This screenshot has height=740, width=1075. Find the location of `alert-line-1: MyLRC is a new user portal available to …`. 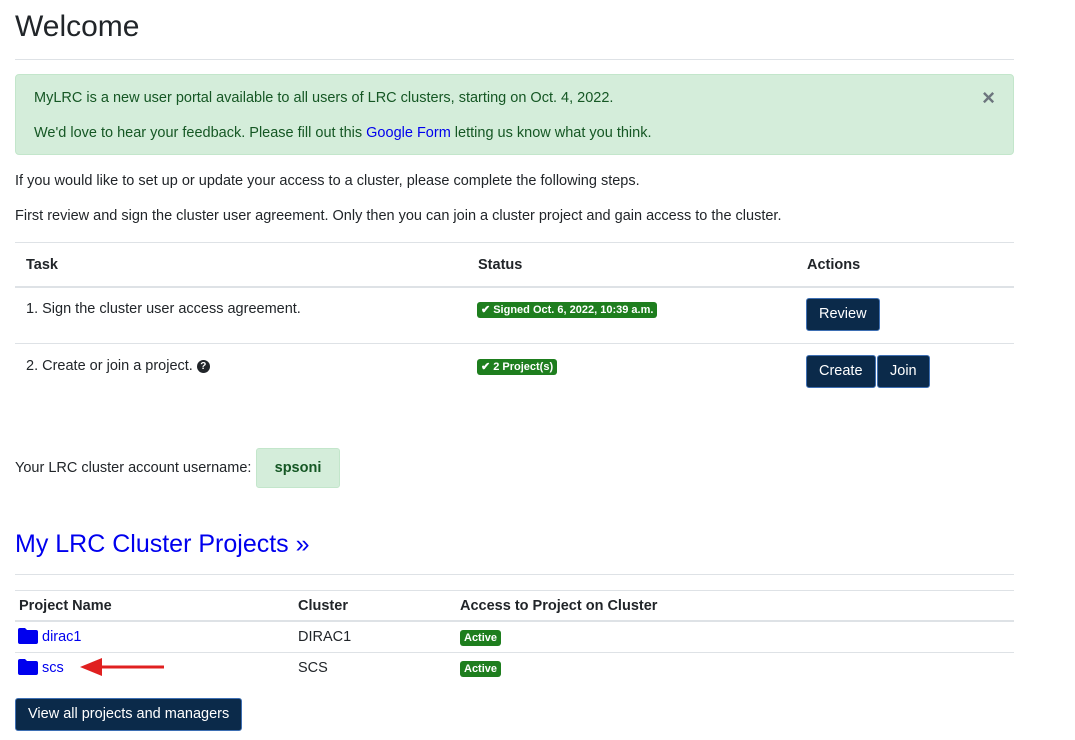

alert-line-1: MyLRC is a new user portal available to … is located at coordinates (324, 98).